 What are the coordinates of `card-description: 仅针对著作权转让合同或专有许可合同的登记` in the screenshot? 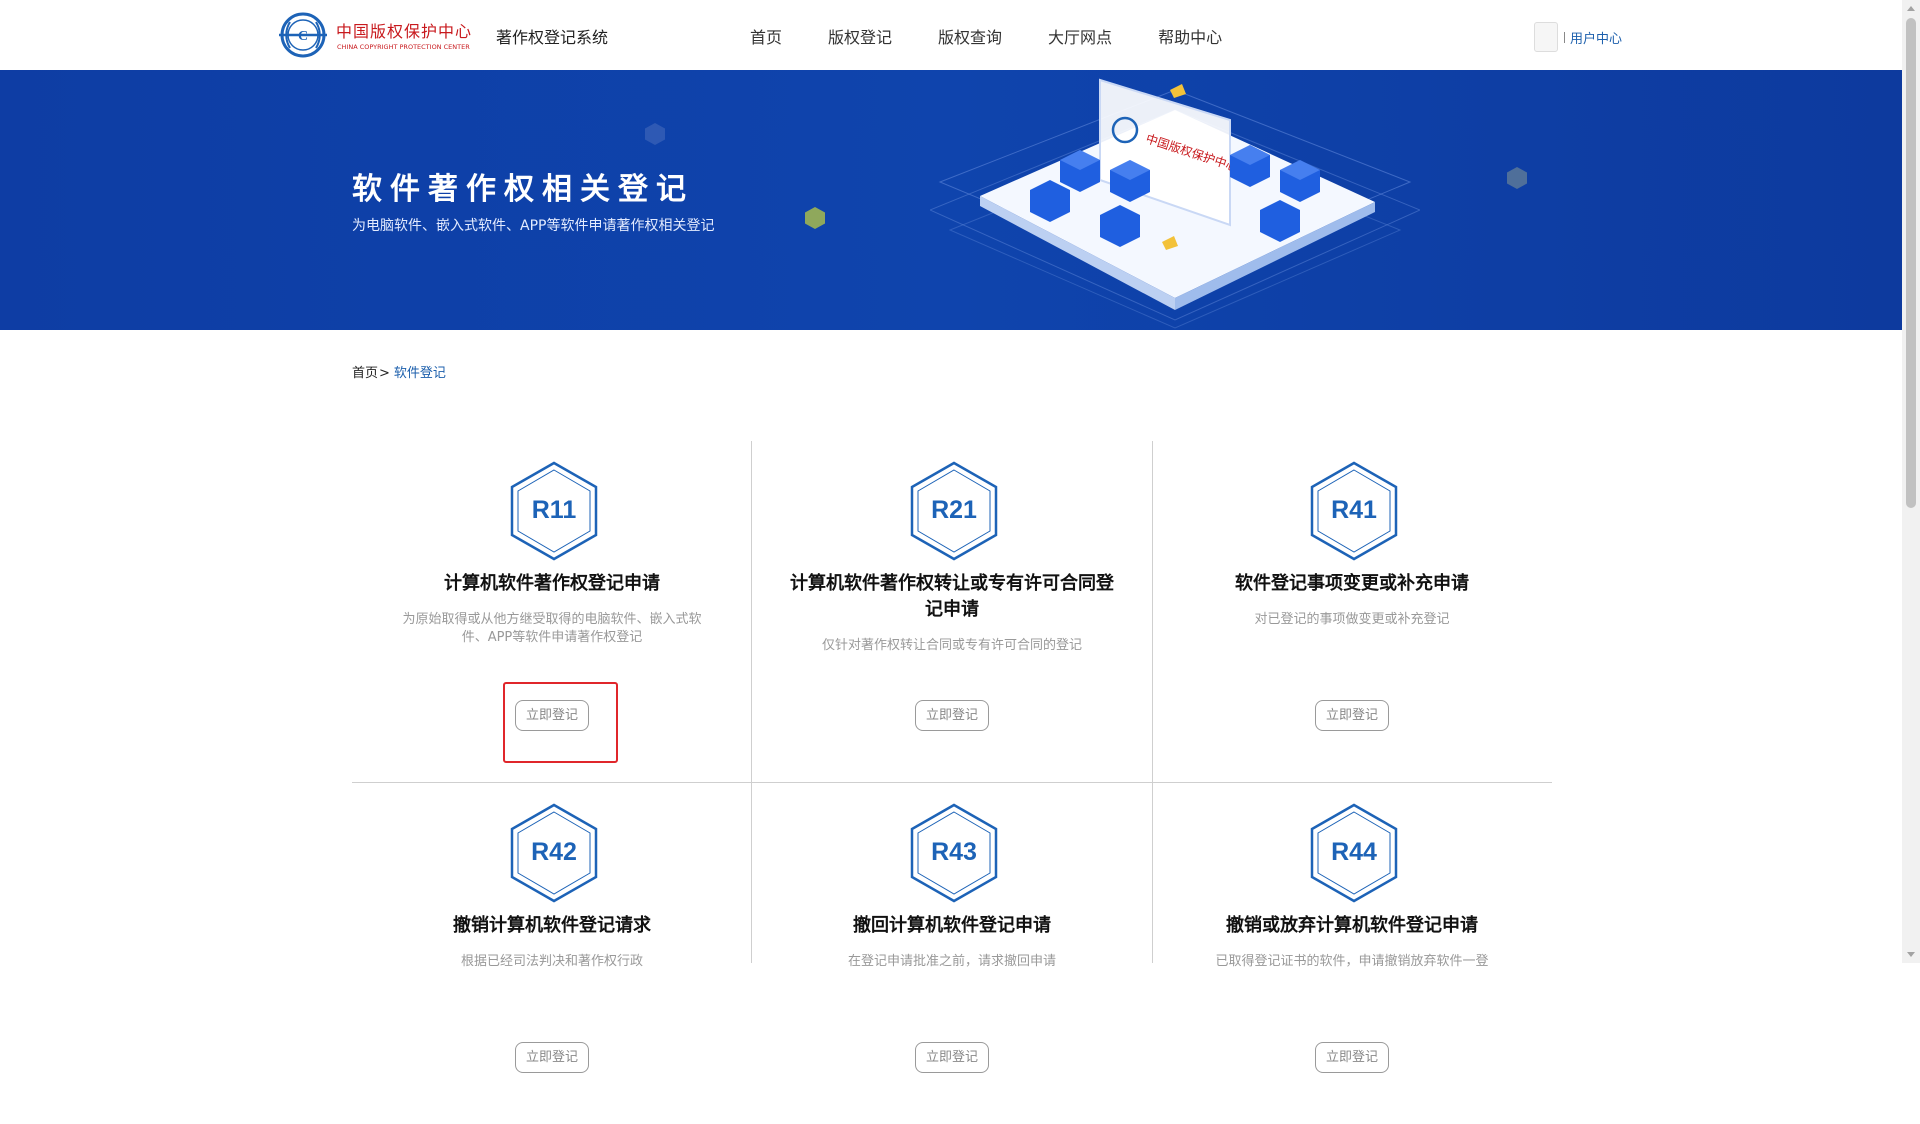 It's located at (951, 645).